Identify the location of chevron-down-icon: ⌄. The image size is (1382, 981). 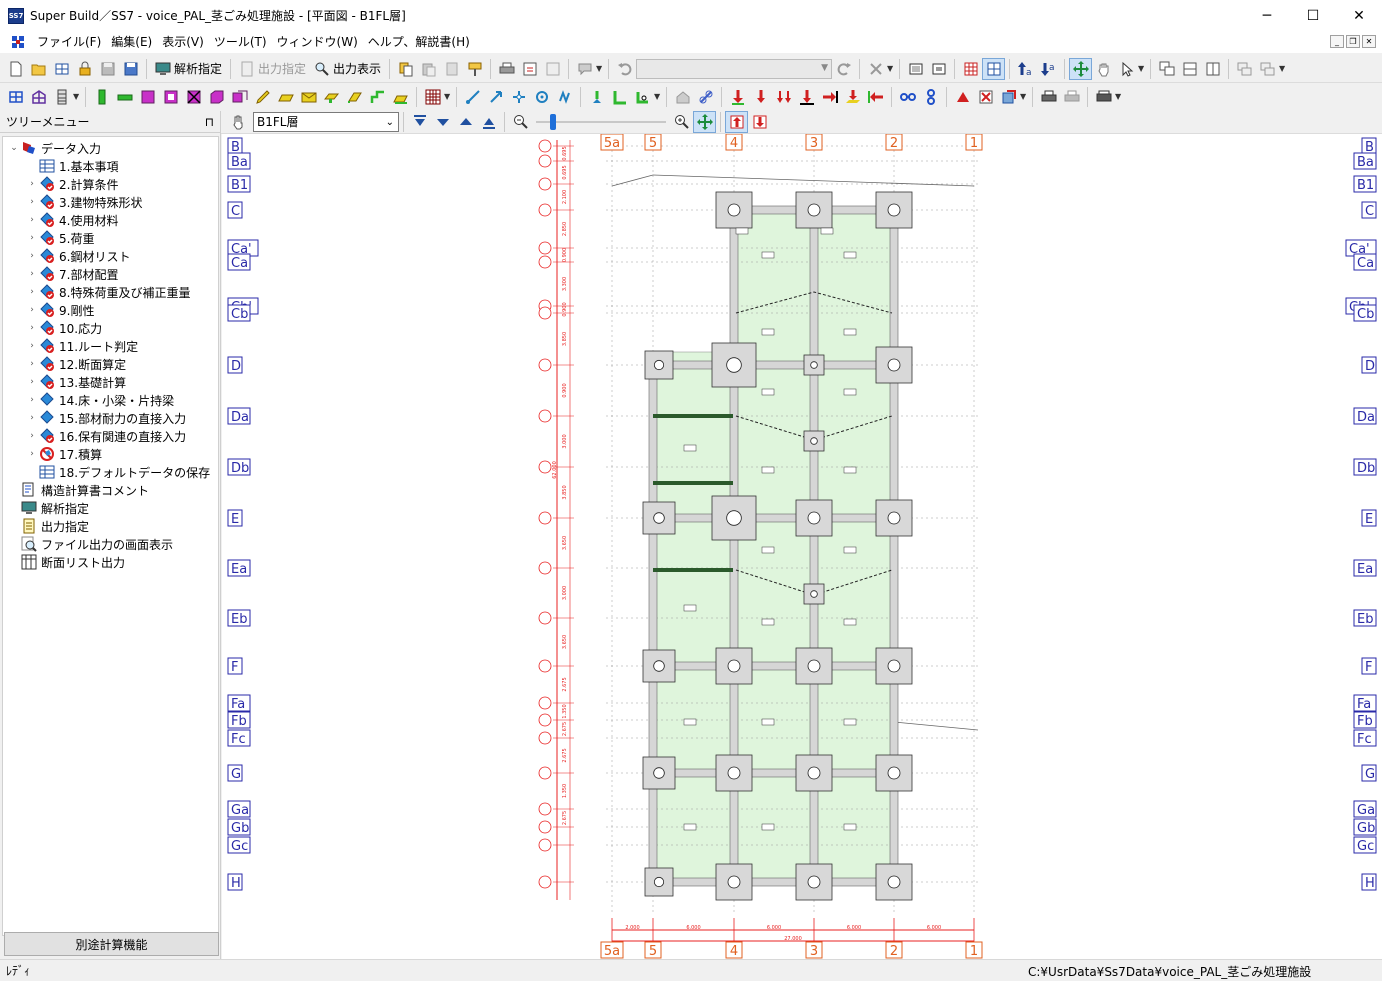
(14, 148).